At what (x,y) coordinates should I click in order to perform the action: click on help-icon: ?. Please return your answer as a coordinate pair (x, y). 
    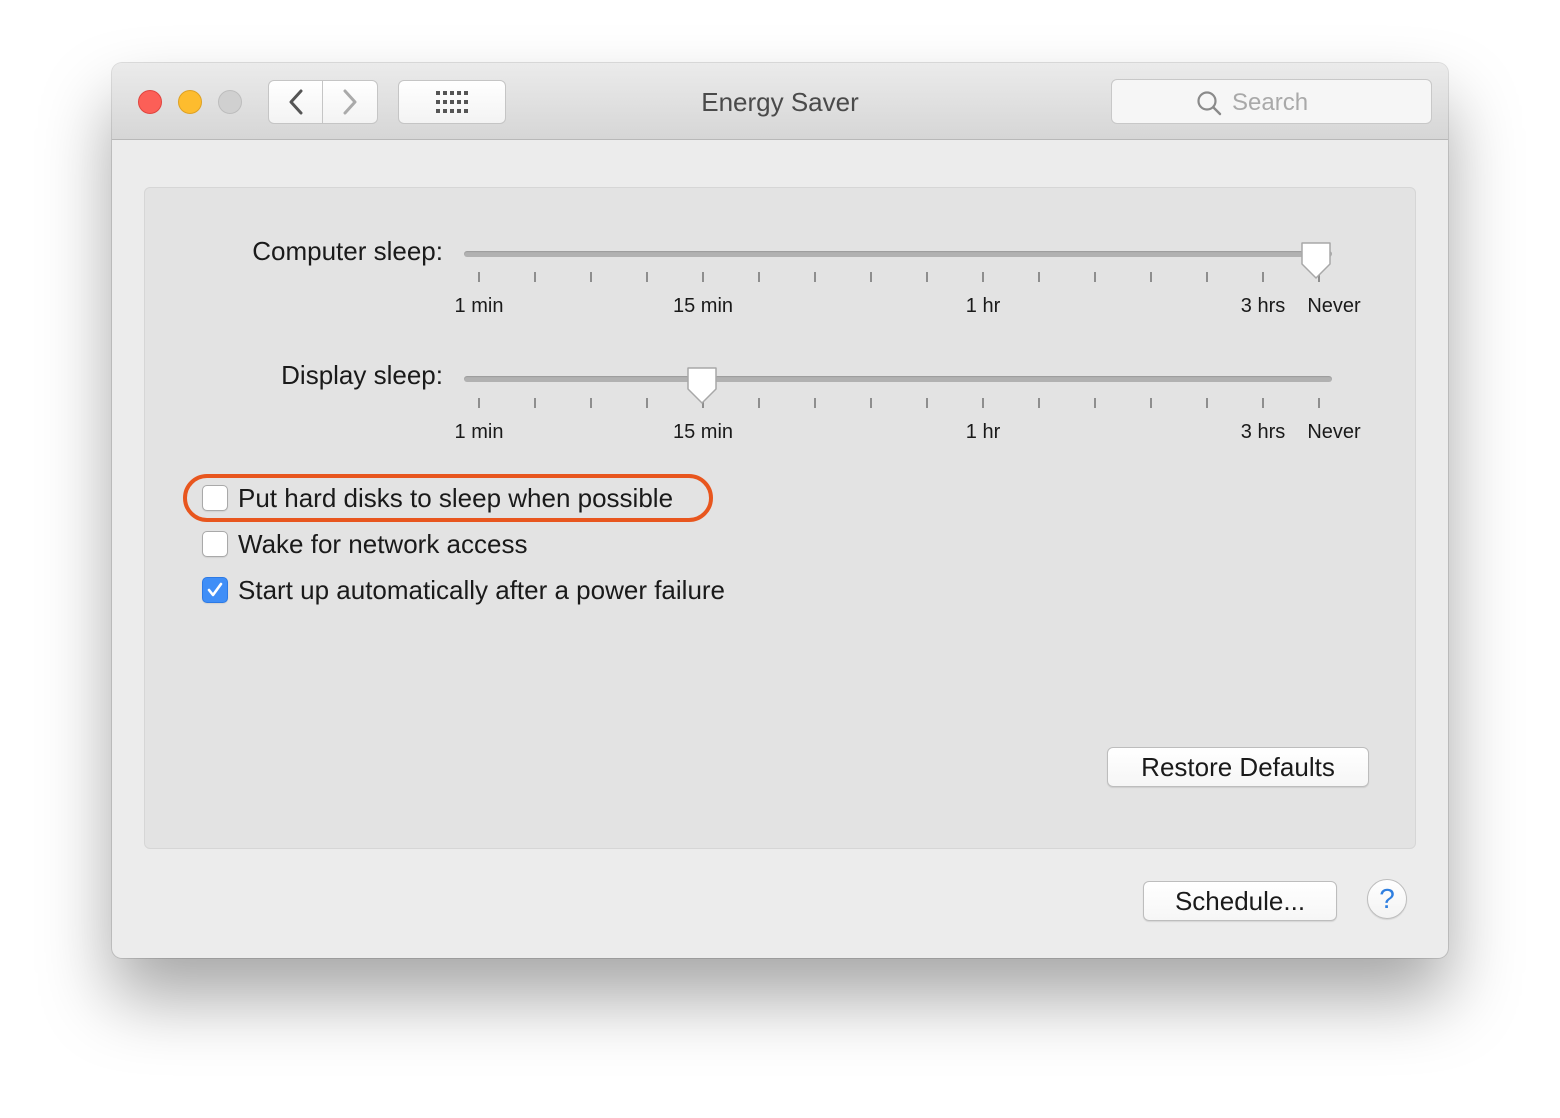
    Looking at the image, I should click on (1387, 898).